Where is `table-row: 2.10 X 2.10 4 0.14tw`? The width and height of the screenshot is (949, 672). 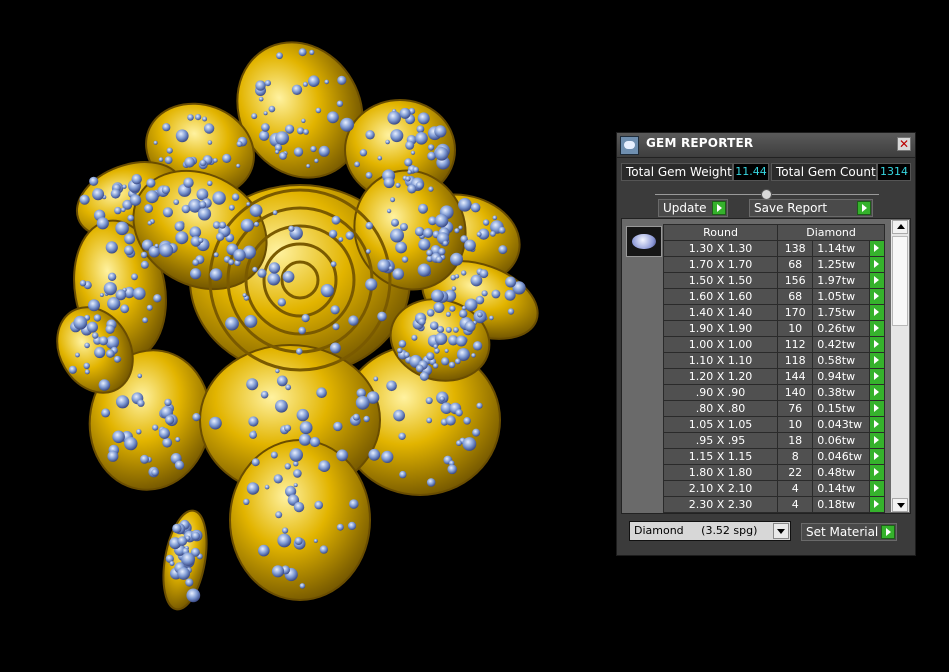 table-row: 2.10 X 2.10 4 0.14tw is located at coordinates (774, 488).